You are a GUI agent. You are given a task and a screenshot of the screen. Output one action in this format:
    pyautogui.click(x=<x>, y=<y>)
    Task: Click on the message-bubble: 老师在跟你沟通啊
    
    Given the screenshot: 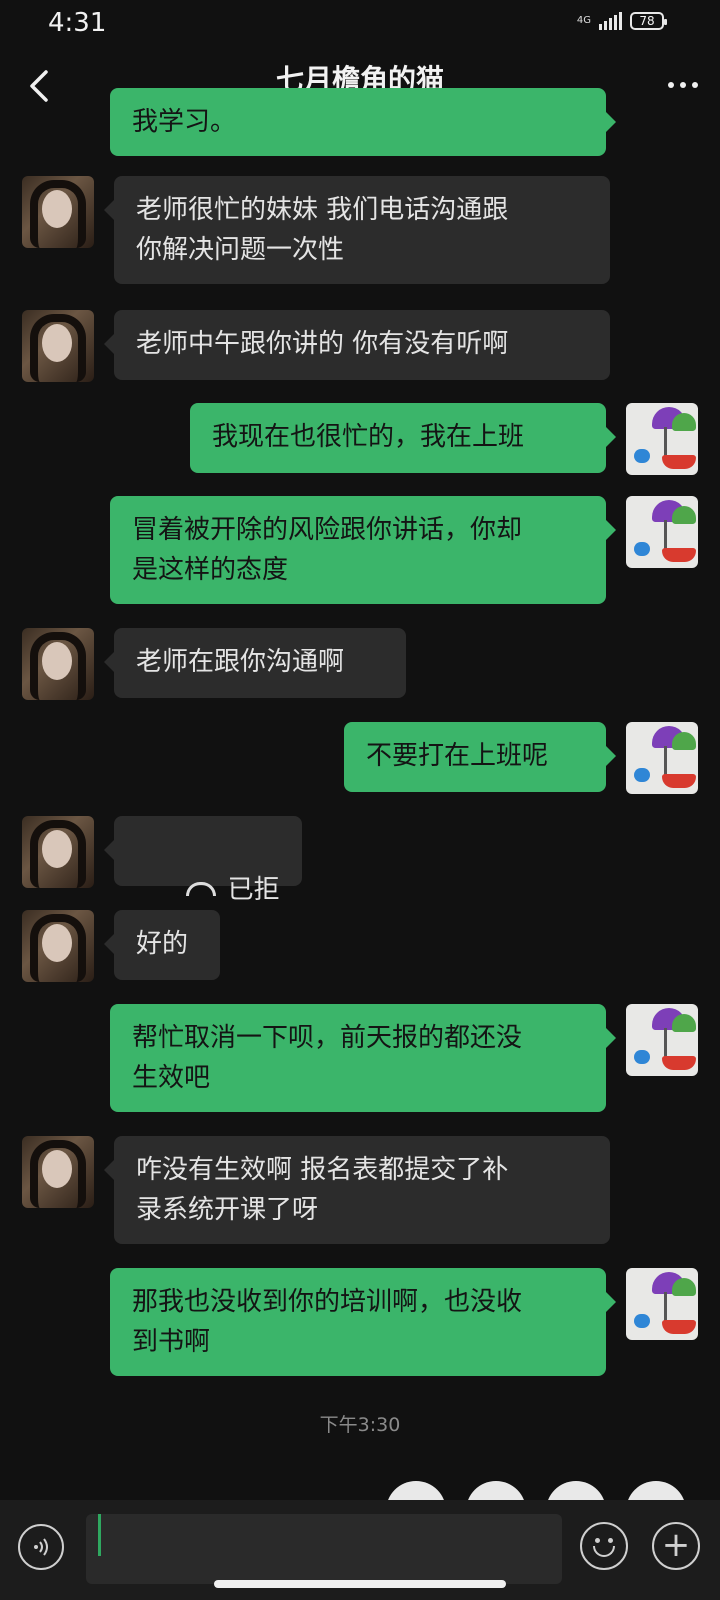 What is the action you would take?
    pyautogui.click(x=255, y=663)
    